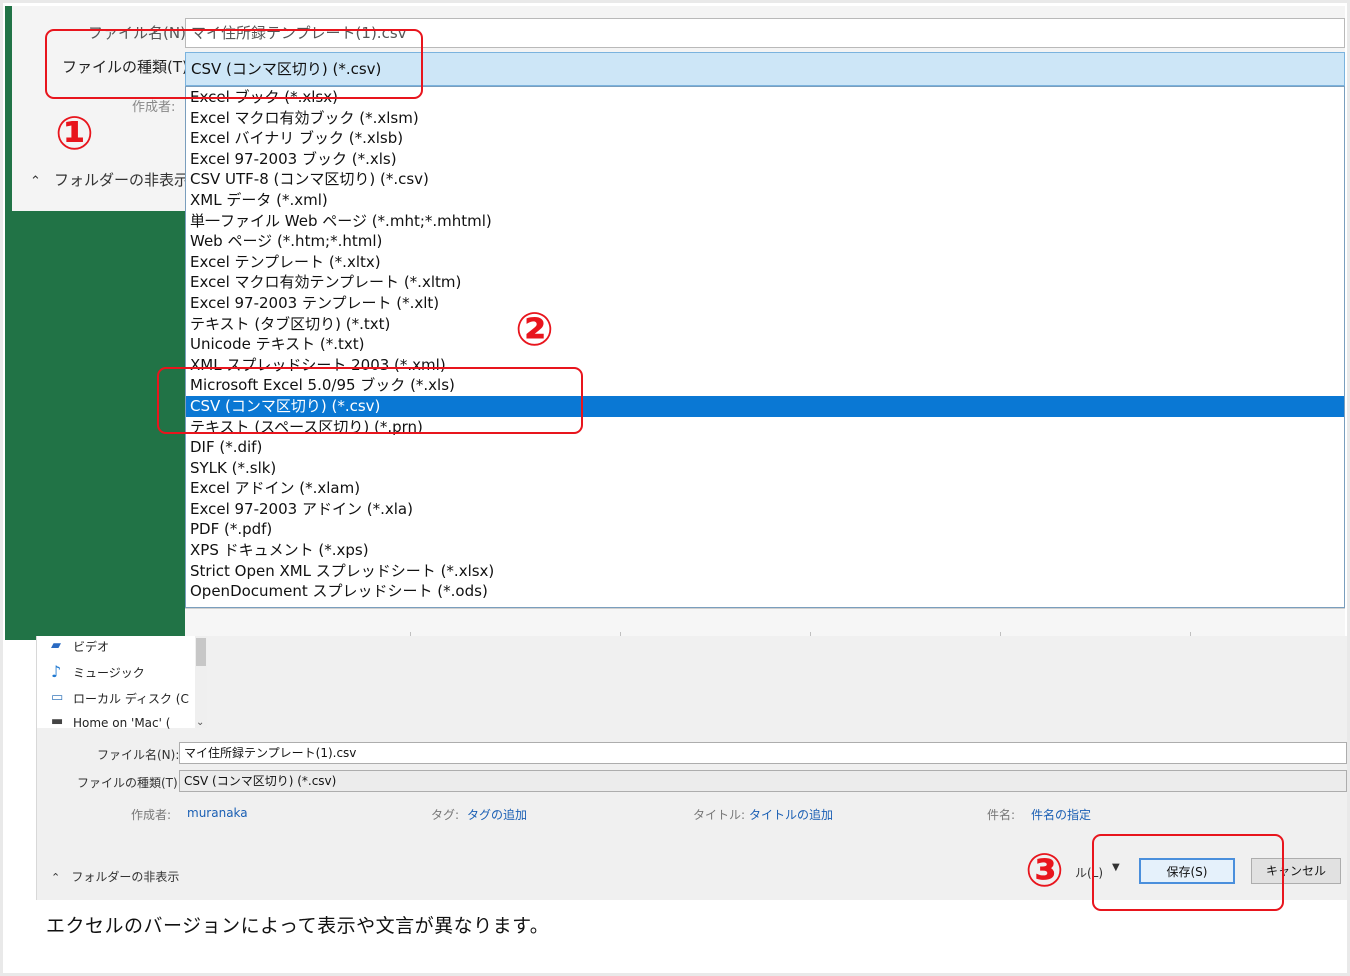  What do you see at coordinates (791, 814) in the screenshot?
I see `title-value: タイトルの追加` at bounding box center [791, 814].